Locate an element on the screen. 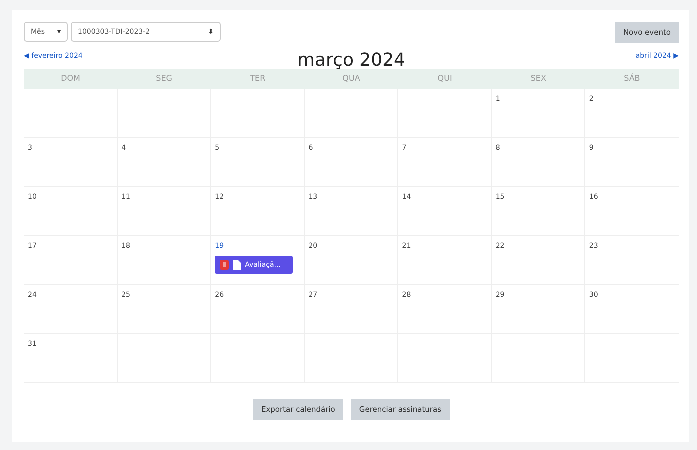 This screenshot has height=450, width=697. weekday-header: QUA is located at coordinates (351, 79).